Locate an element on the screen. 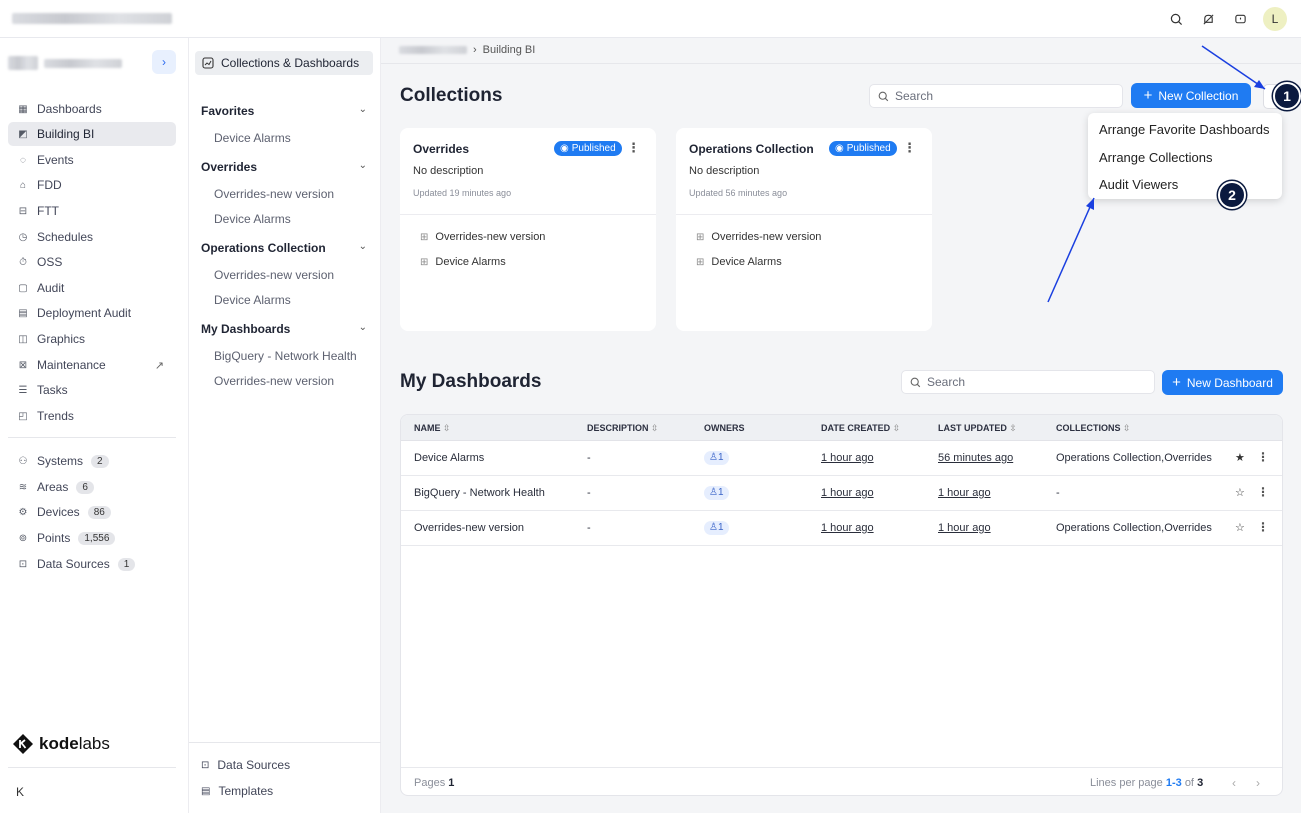 This screenshot has width=1301, height=813. group-header-my-dashboards: My Dashboards ⌄ is located at coordinates (284, 329).